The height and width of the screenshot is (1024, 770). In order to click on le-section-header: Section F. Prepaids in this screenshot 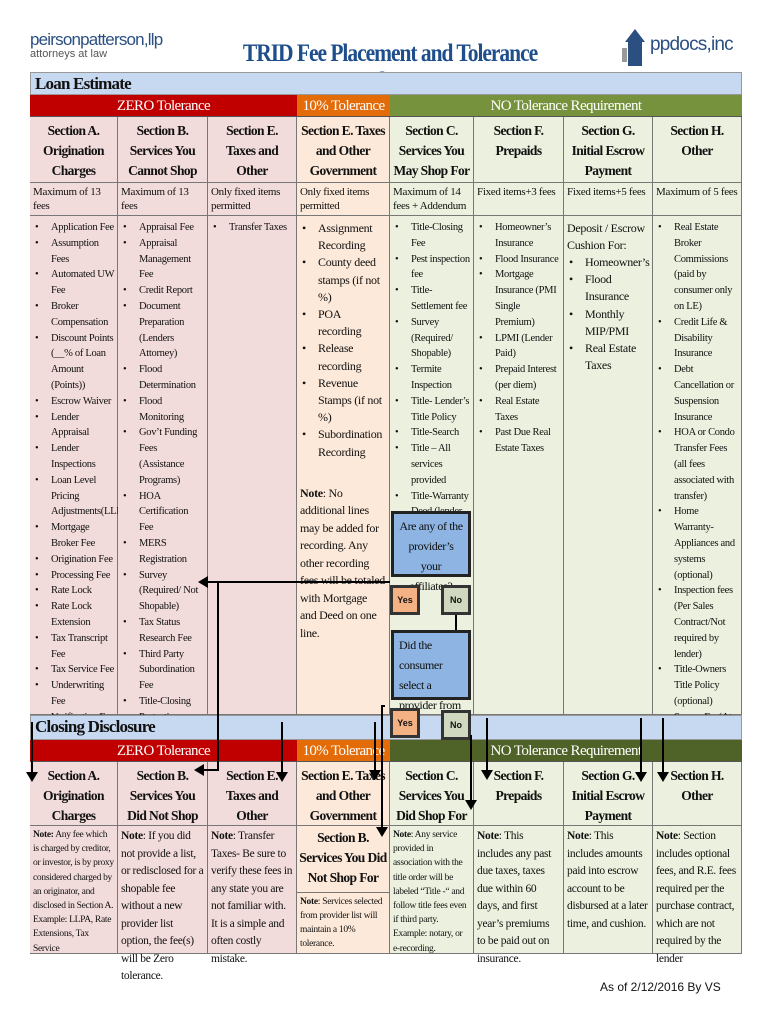, I will do `click(519, 150)`.